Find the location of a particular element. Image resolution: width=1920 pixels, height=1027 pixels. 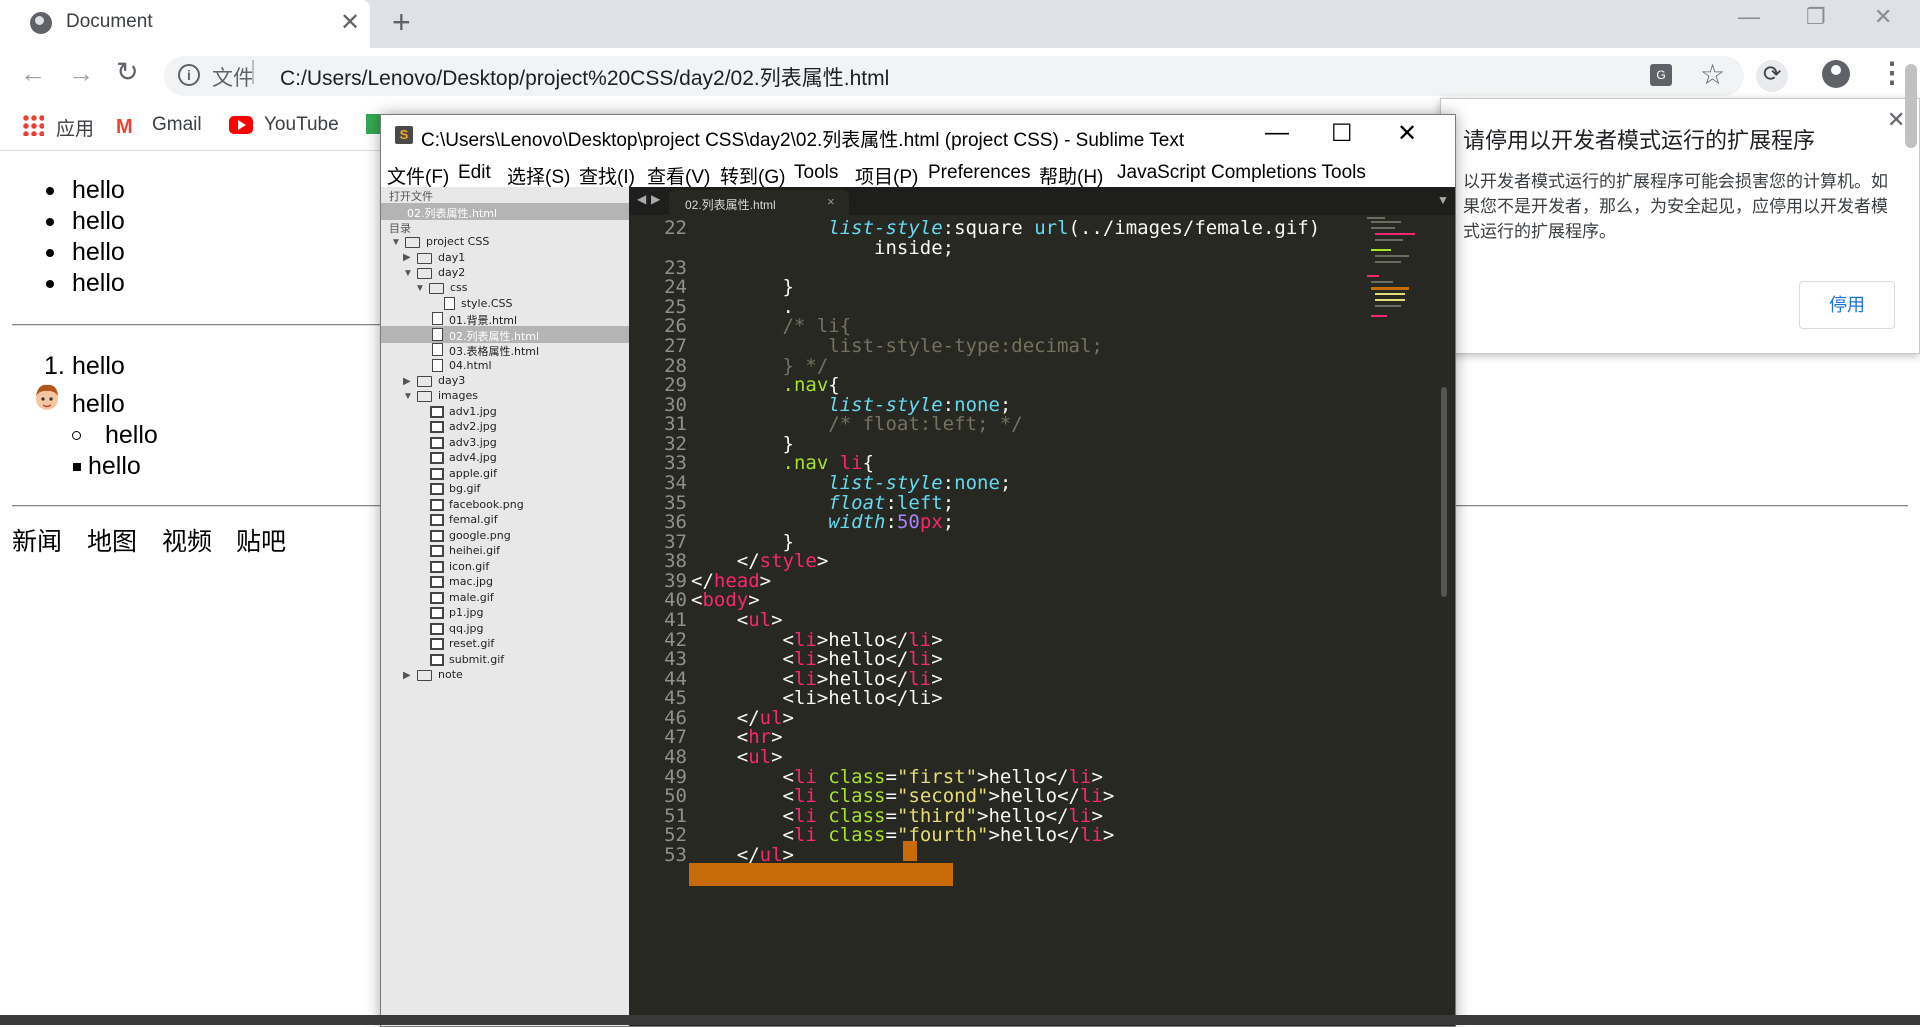

editor-scrollbar is located at coordinates (1444, 492).